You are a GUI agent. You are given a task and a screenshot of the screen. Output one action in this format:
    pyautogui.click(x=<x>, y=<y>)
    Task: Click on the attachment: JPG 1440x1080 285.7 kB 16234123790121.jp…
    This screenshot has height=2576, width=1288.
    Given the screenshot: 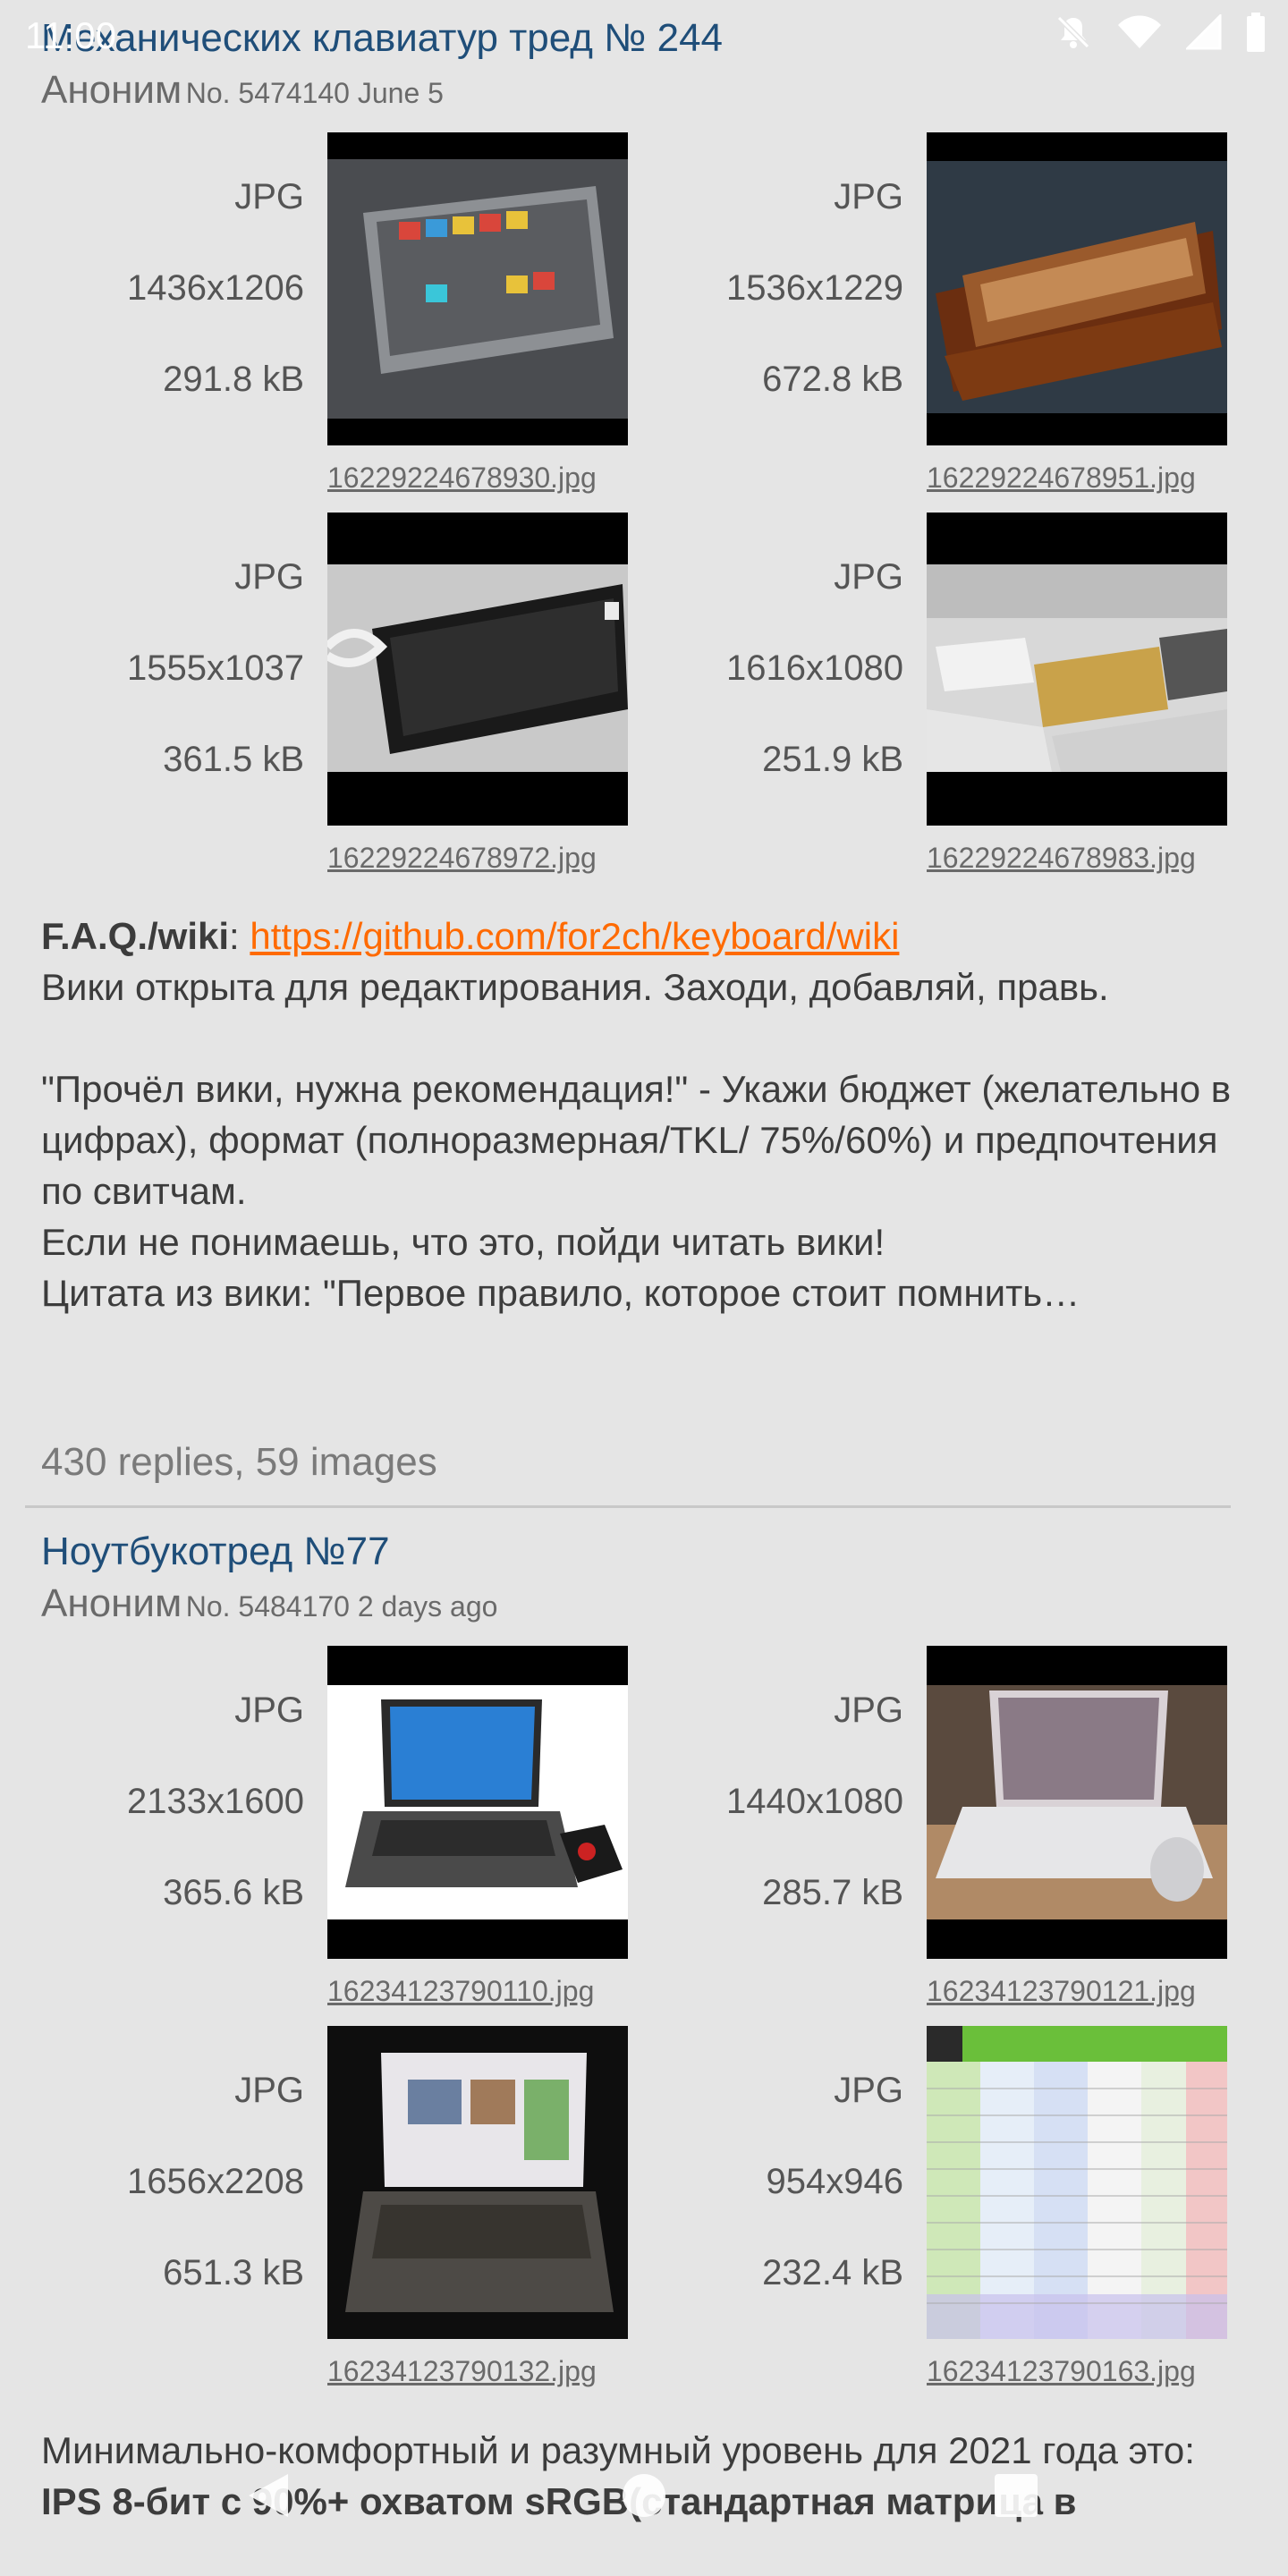 What is the action you would take?
    pyautogui.click(x=913, y=1829)
    